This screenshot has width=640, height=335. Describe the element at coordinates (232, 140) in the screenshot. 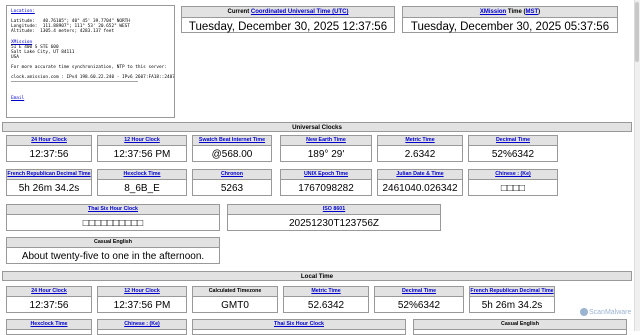

I see `clock-label-link: Swatch Beat Internet Time` at that location.